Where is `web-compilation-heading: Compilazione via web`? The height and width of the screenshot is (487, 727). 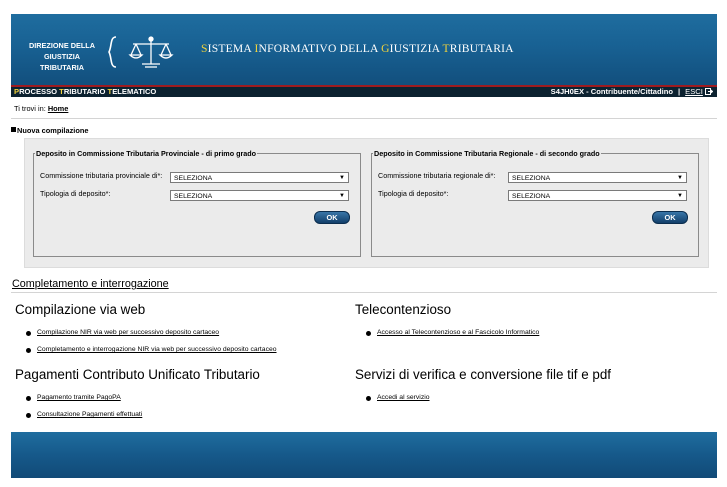
web-compilation-heading: Compilazione via web is located at coordinates (80, 309).